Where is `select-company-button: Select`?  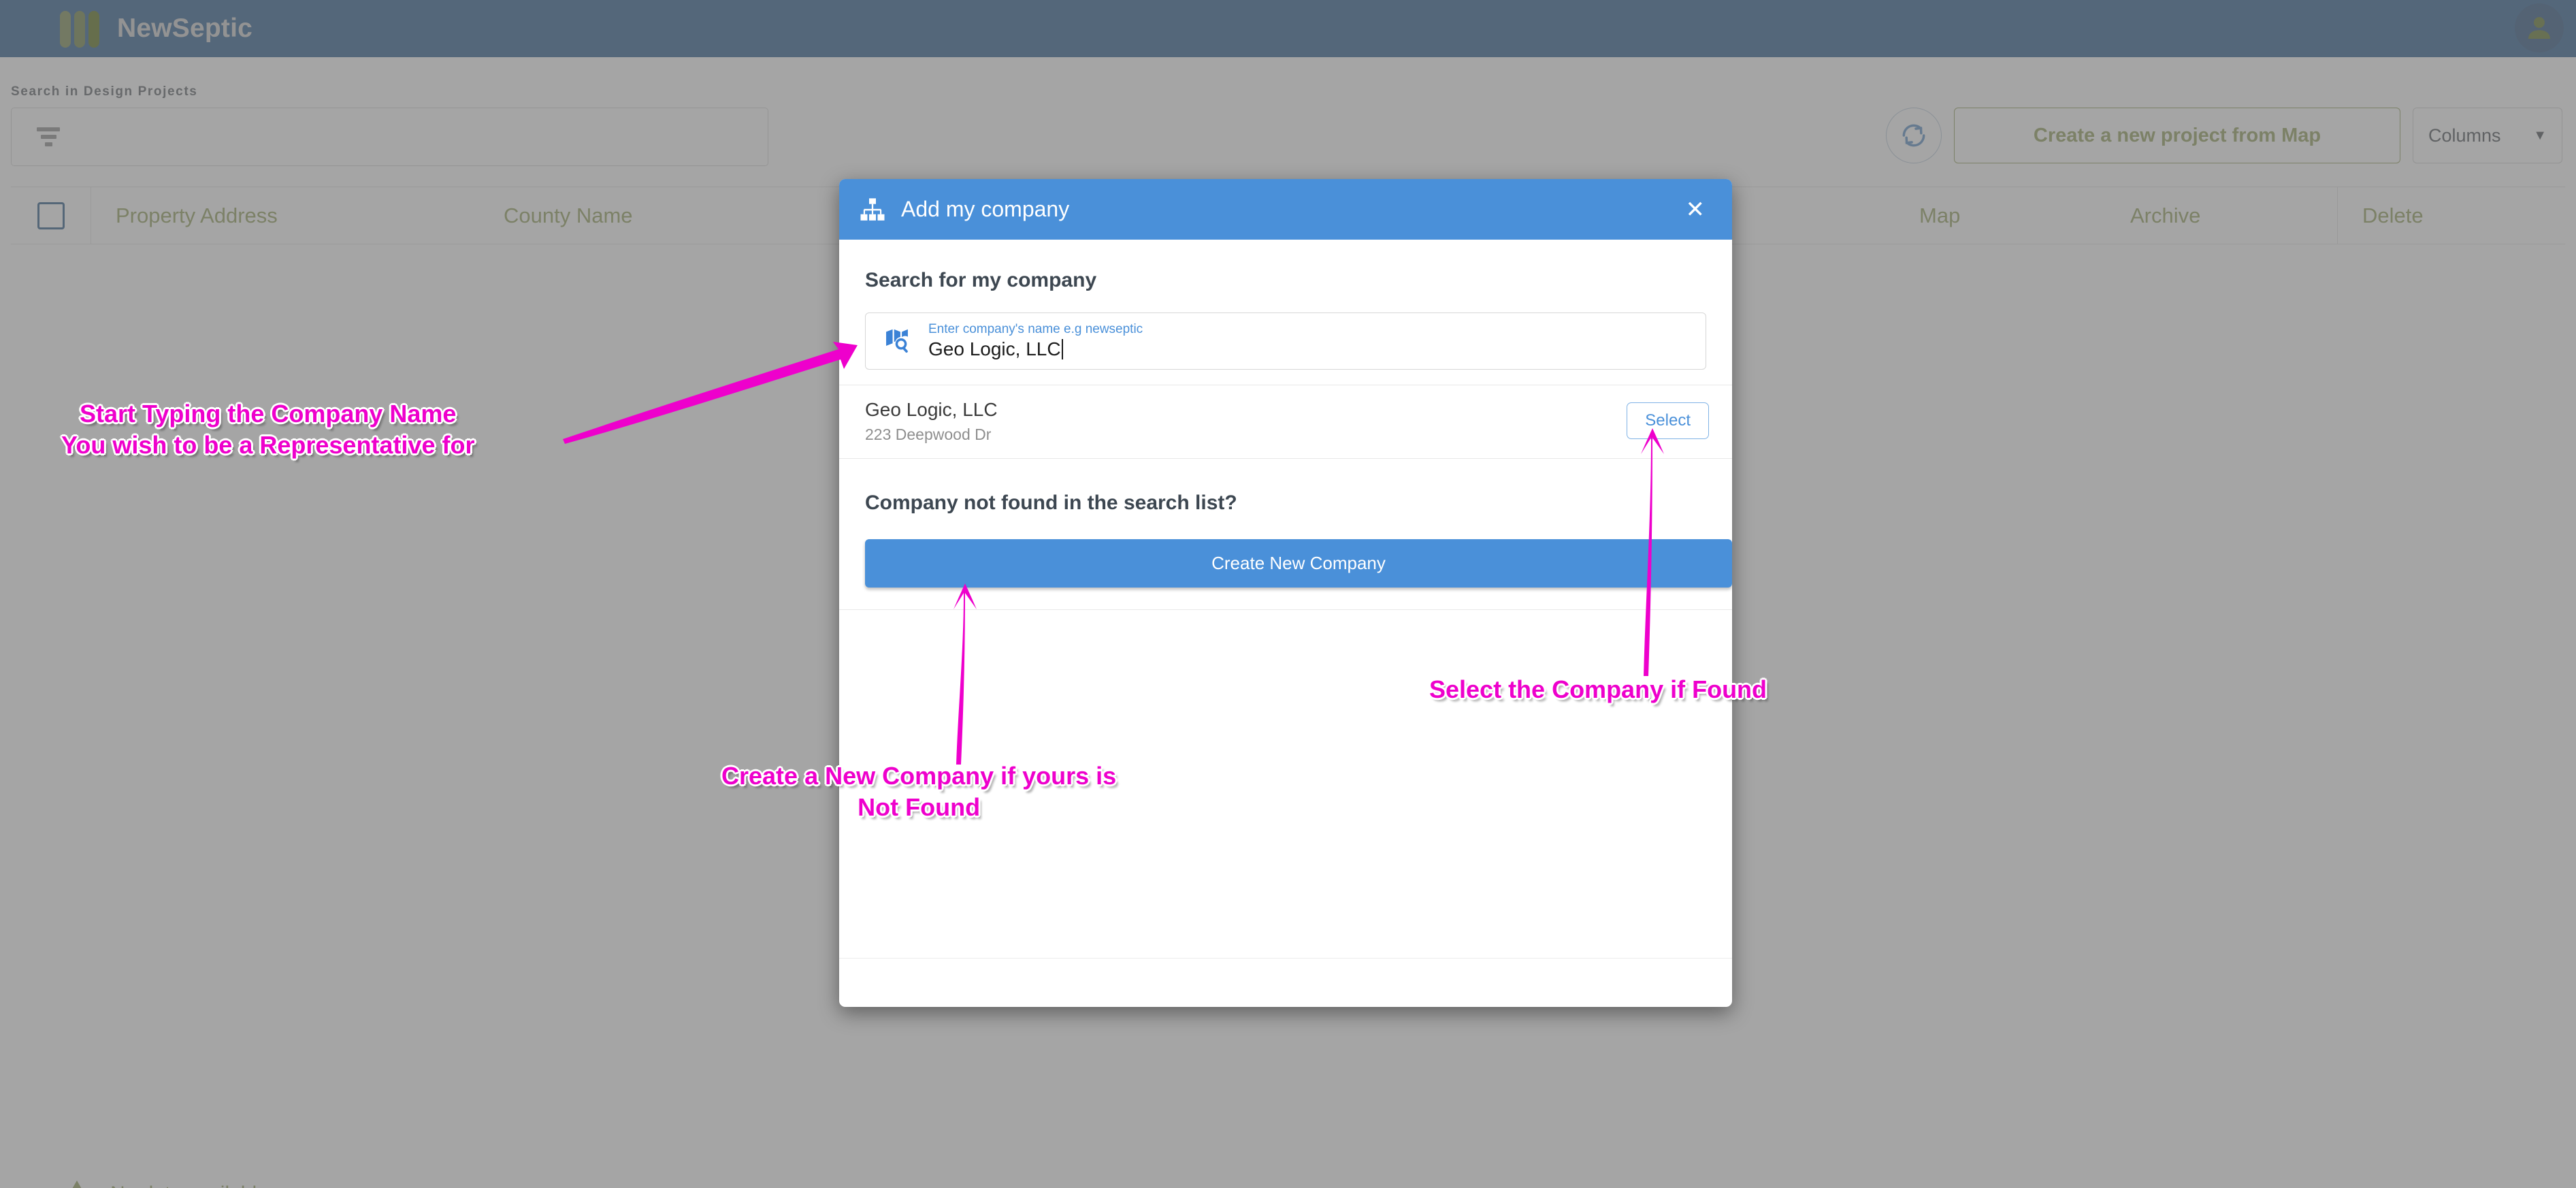 select-company-button: Select is located at coordinates (1668, 421).